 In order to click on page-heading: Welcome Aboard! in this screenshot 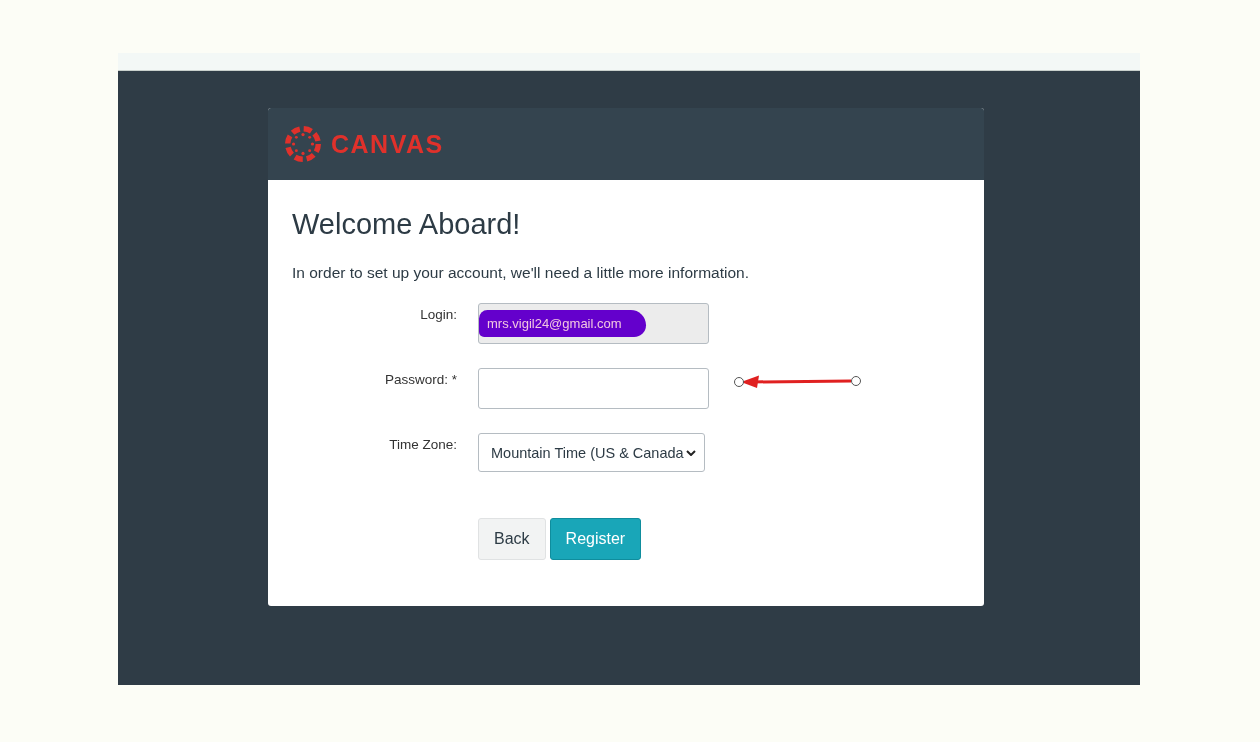, I will do `click(407, 224)`.